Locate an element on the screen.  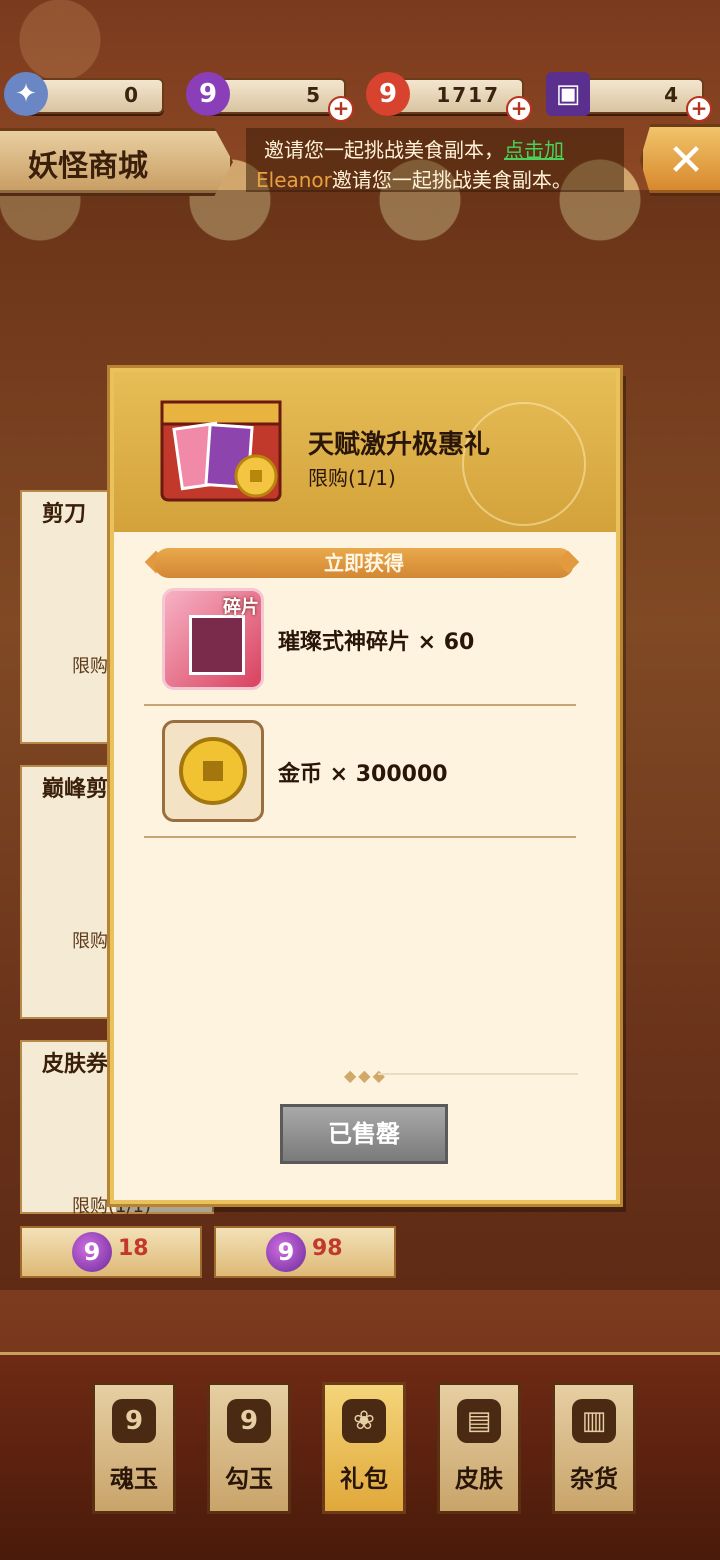
price-plate: 9 18 is located at coordinates (111, 1252).